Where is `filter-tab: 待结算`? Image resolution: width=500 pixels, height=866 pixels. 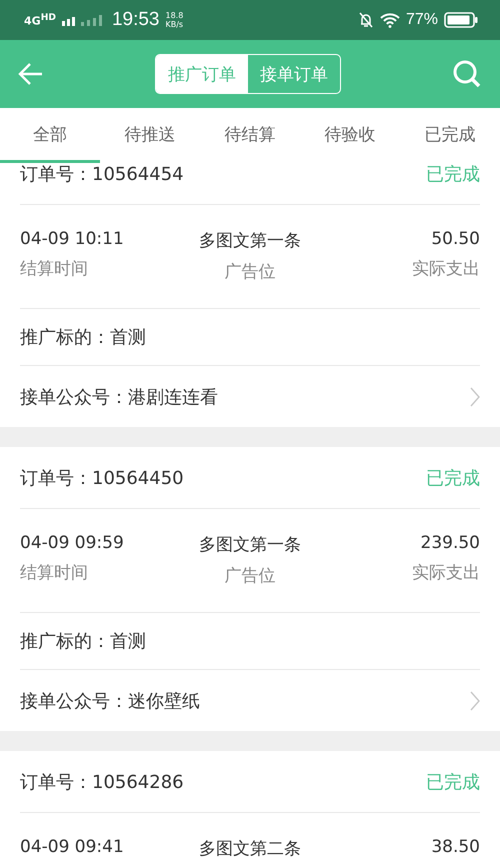
filter-tab: 待结算 is located at coordinates (250, 135).